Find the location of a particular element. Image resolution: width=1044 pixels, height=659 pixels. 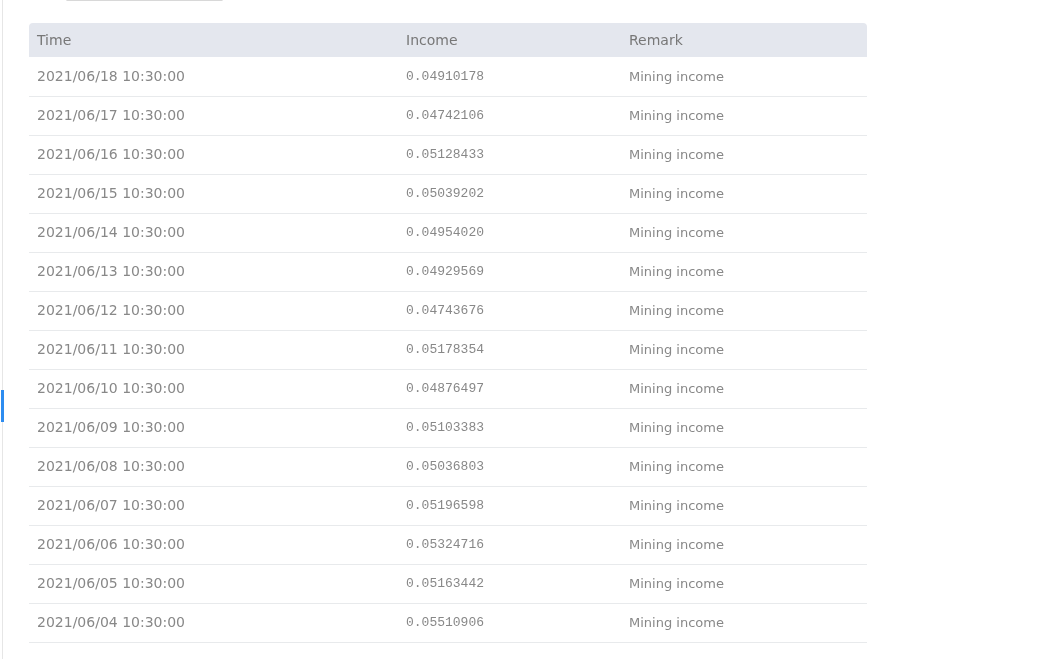

table-cell: 0.05128433 is located at coordinates (509, 154).